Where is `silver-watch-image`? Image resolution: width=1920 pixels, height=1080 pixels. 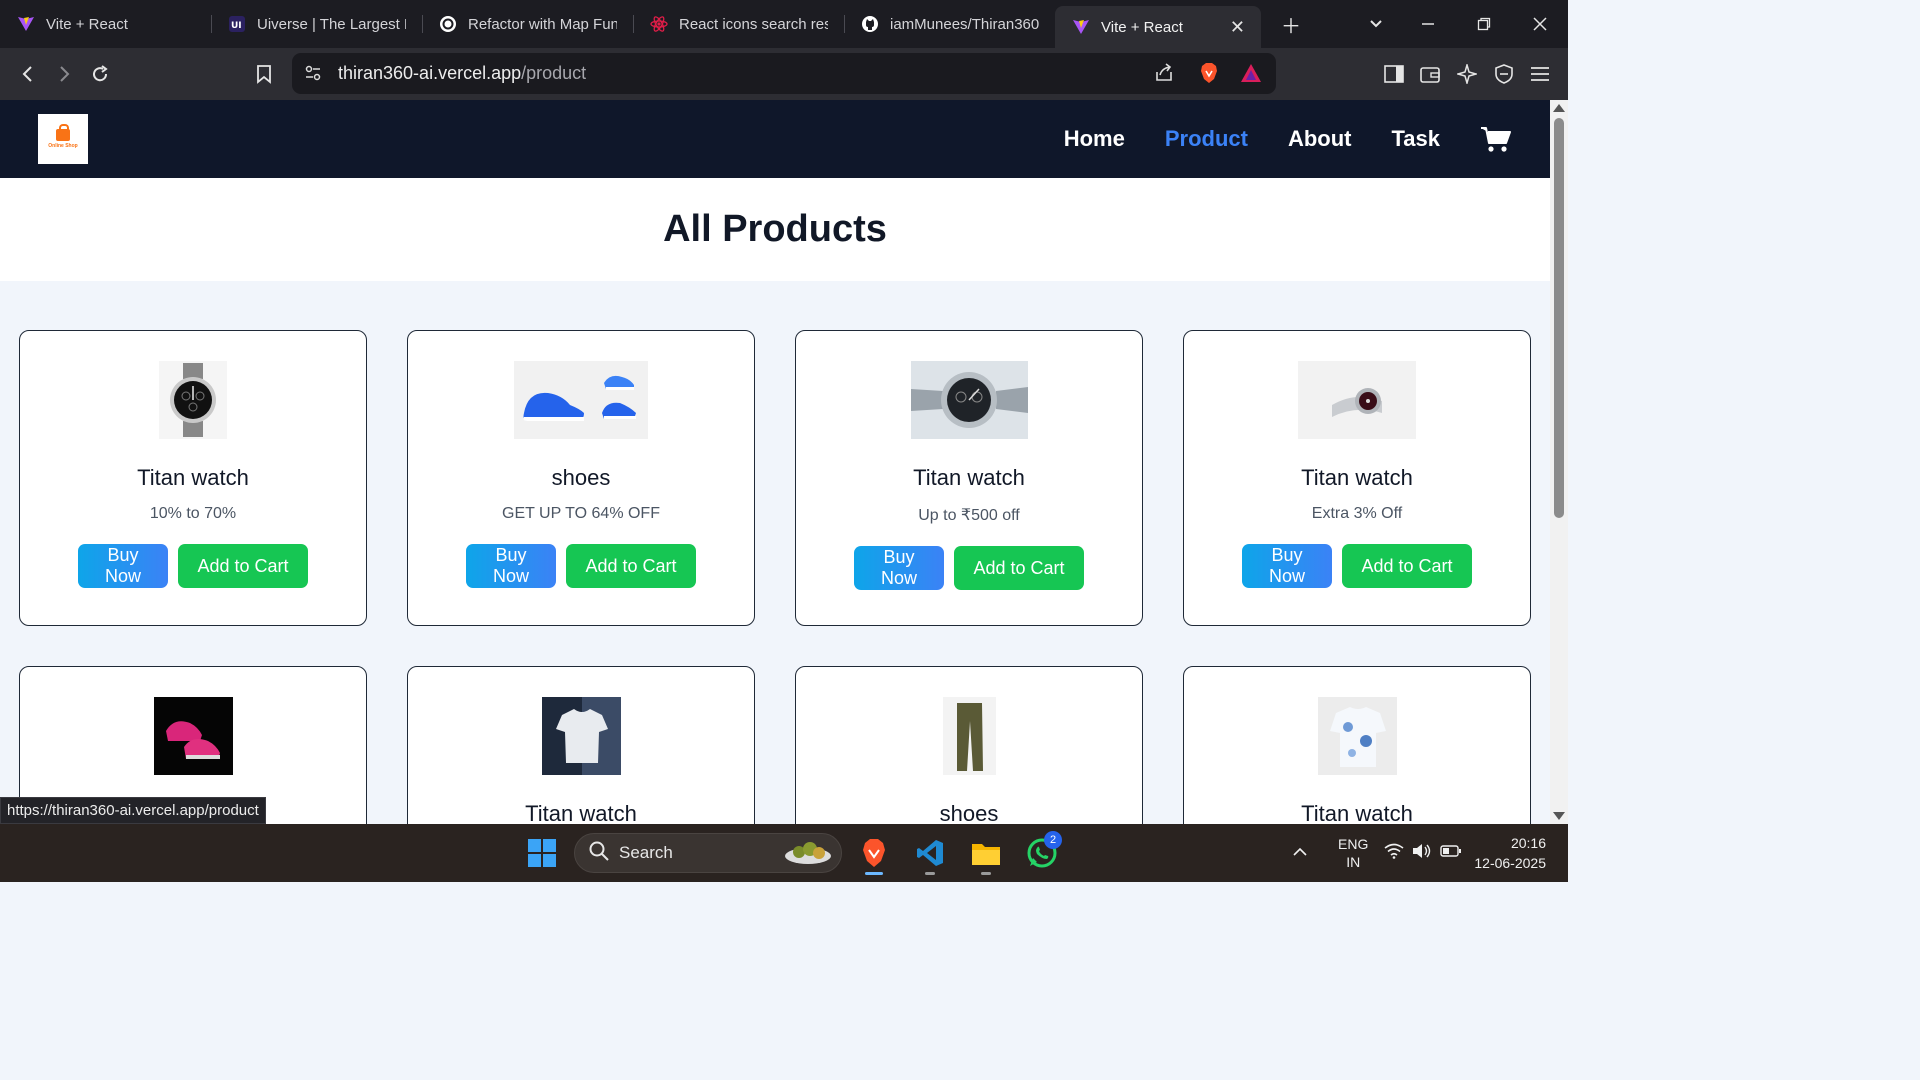 silver-watch-image is located at coordinates (1357, 399).